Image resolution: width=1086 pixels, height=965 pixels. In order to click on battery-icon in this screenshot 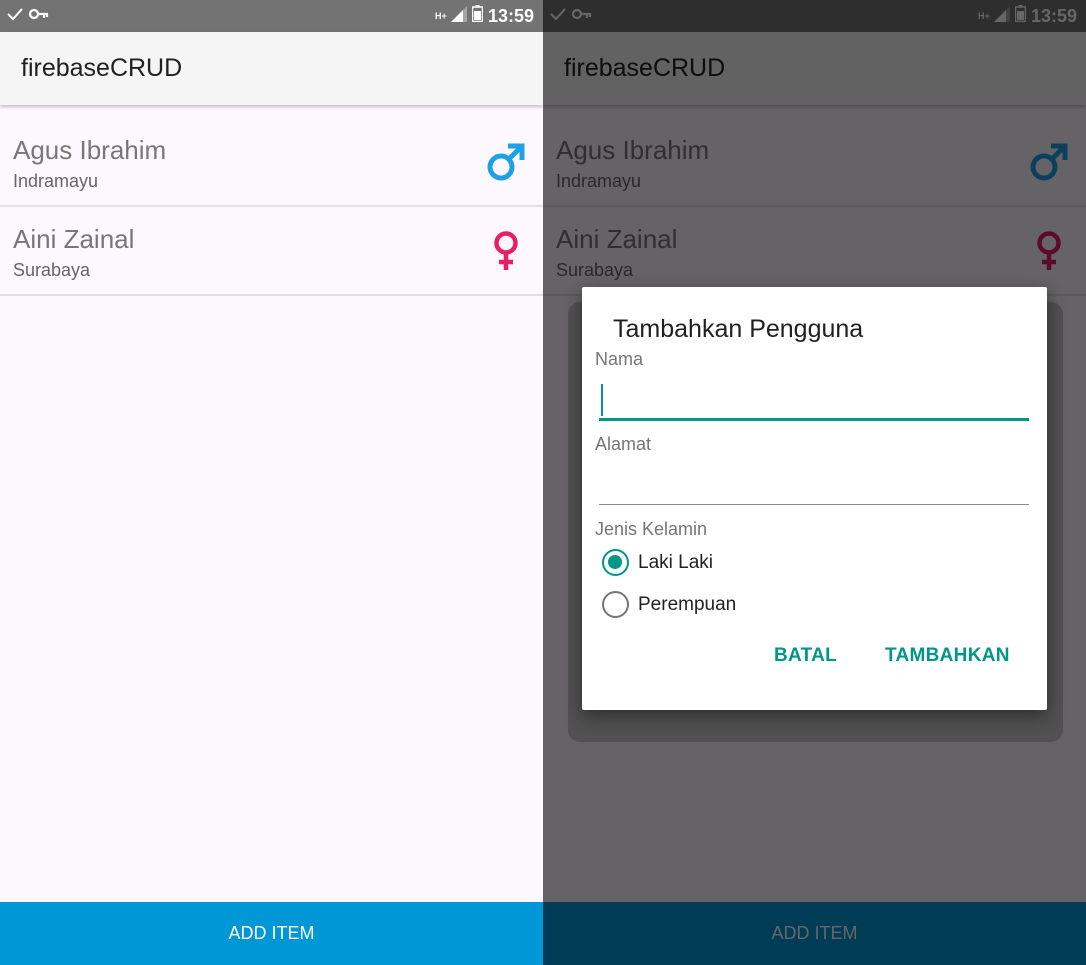, I will do `click(477, 16)`.